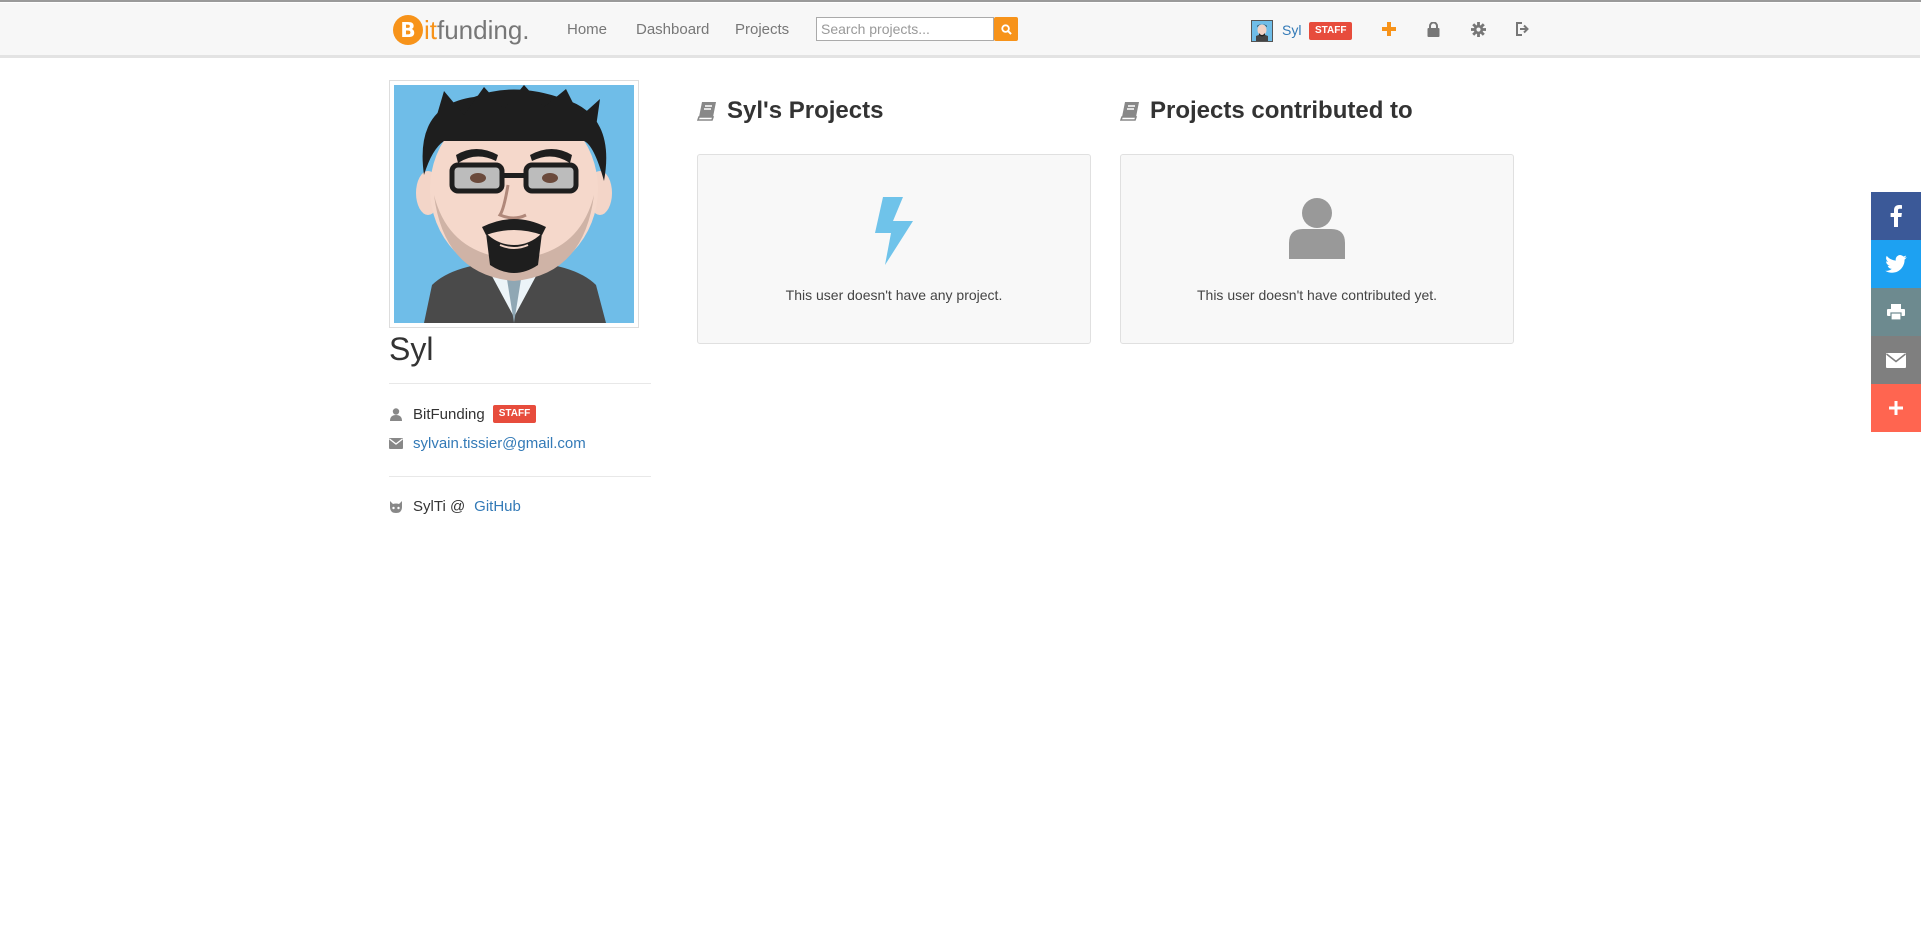 This screenshot has width=1921, height=943. What do you see at coordinates (762, 29) in the screenshot?
I see `nav-projects: Projects` at bounding box center [762, 29].